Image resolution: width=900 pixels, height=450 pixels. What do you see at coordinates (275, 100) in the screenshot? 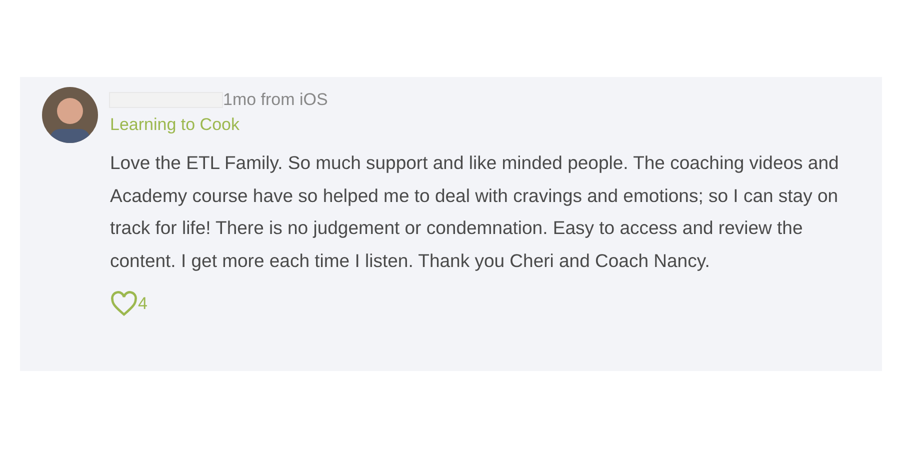
I see `post-meta: 1mo from iOS` at bounding box center [275, 100].